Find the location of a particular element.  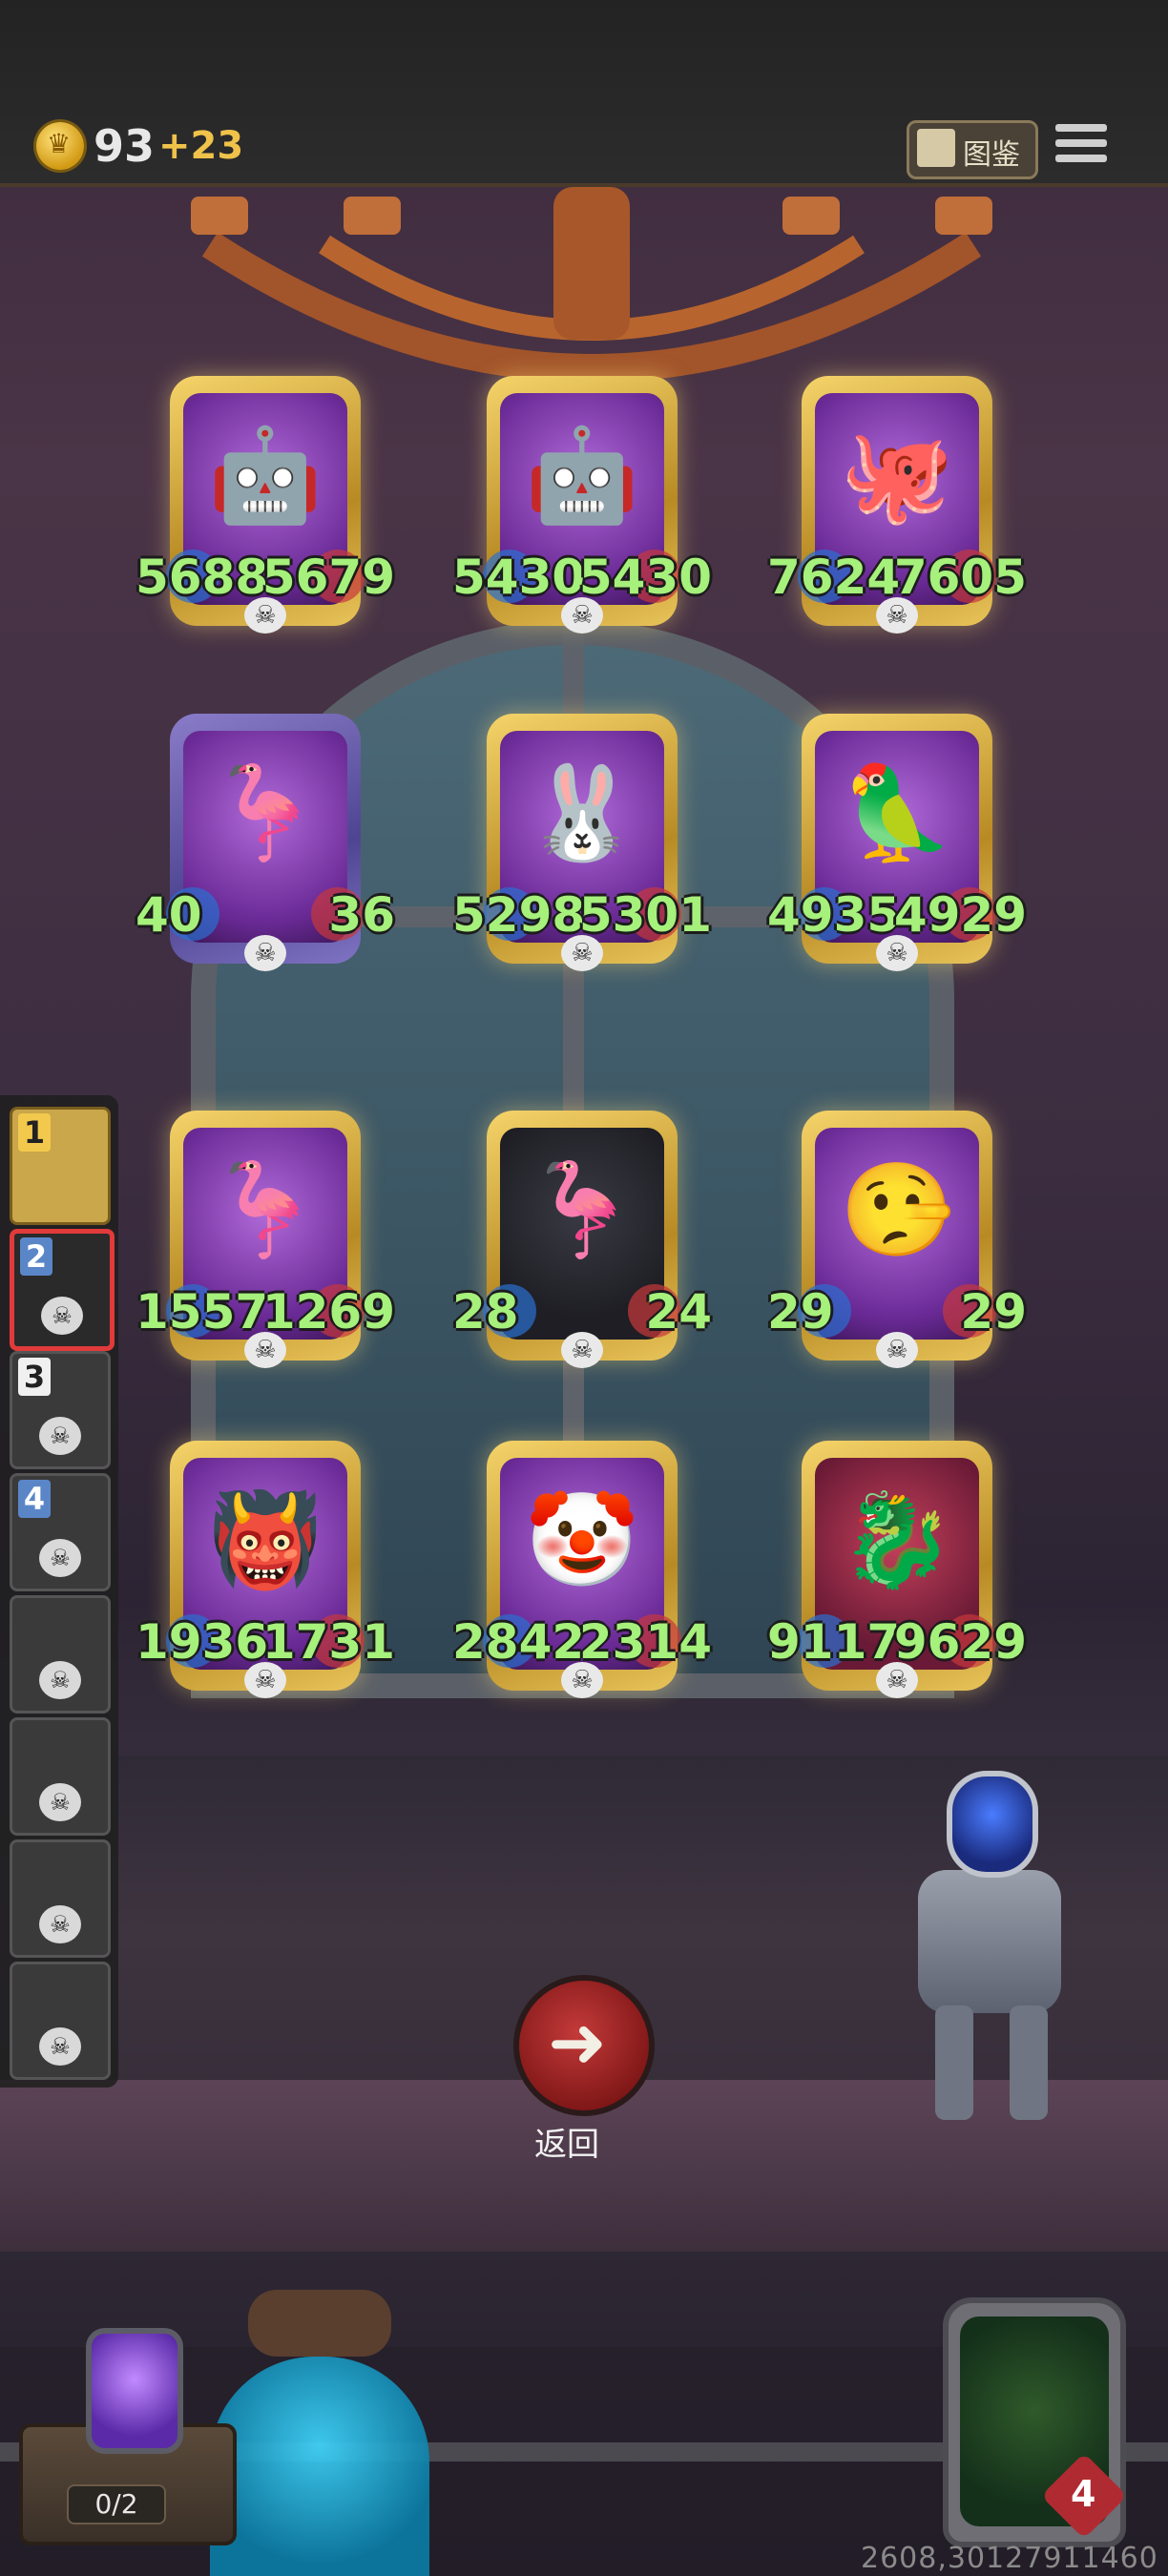

slot-number: 3 is located at coordinates (34, 1377).